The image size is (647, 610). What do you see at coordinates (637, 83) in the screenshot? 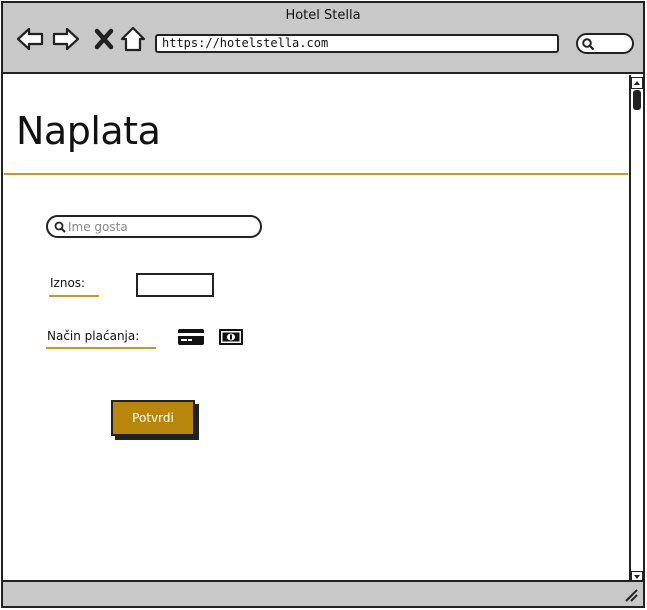
I see `scroll-up-icon` at bounding box center [637, 83].